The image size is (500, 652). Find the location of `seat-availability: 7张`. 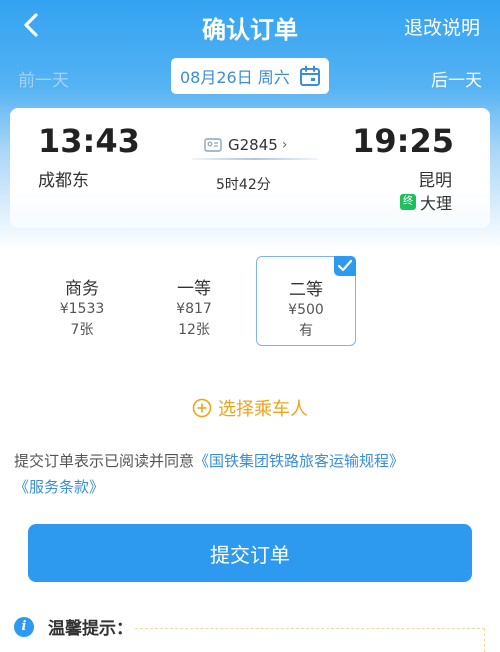

seat-availability: 7张 is located at coordinates (82, 330).